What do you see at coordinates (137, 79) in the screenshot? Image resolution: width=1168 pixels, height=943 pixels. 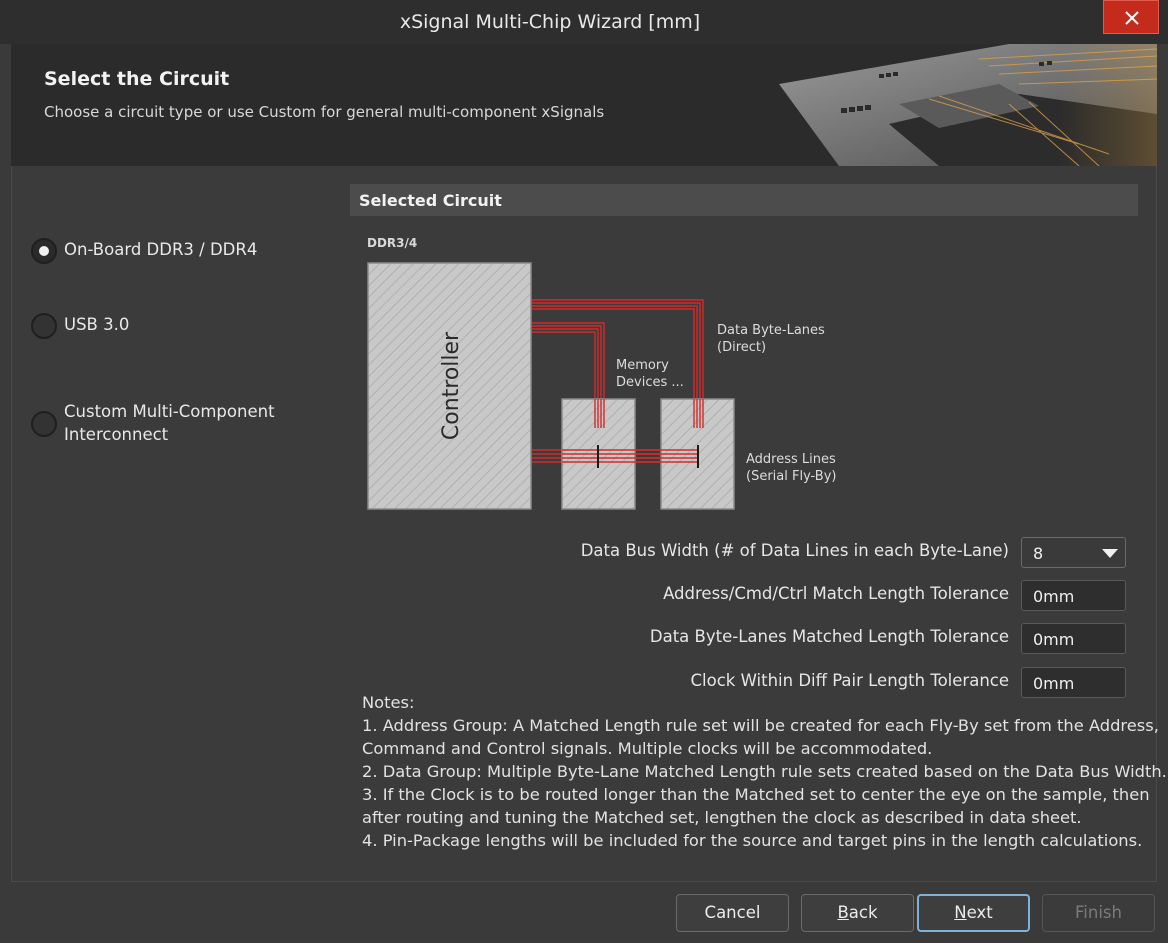 I see `page-title: Select the Circuit` at bounding box center [137, 79].